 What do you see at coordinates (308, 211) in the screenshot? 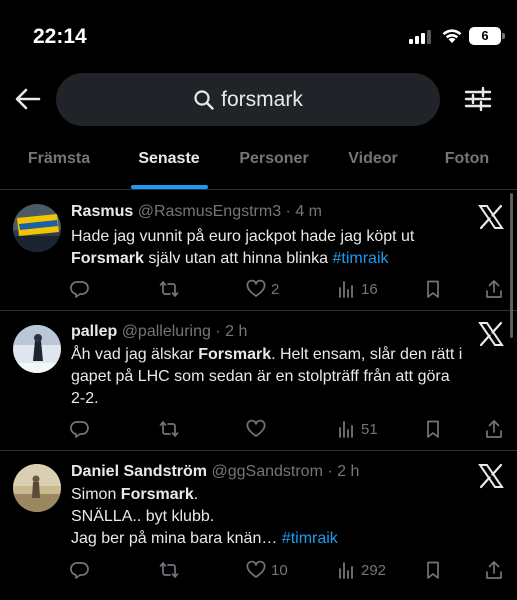
I see `tweet-time: 4 m` at bounding box center [308, 211].